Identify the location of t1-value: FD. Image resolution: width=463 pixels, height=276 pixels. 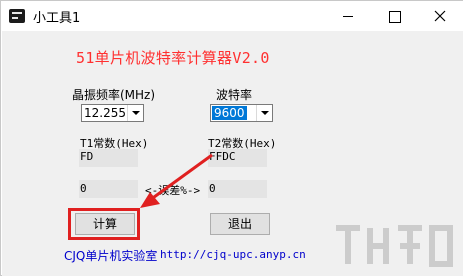
(87, 156).